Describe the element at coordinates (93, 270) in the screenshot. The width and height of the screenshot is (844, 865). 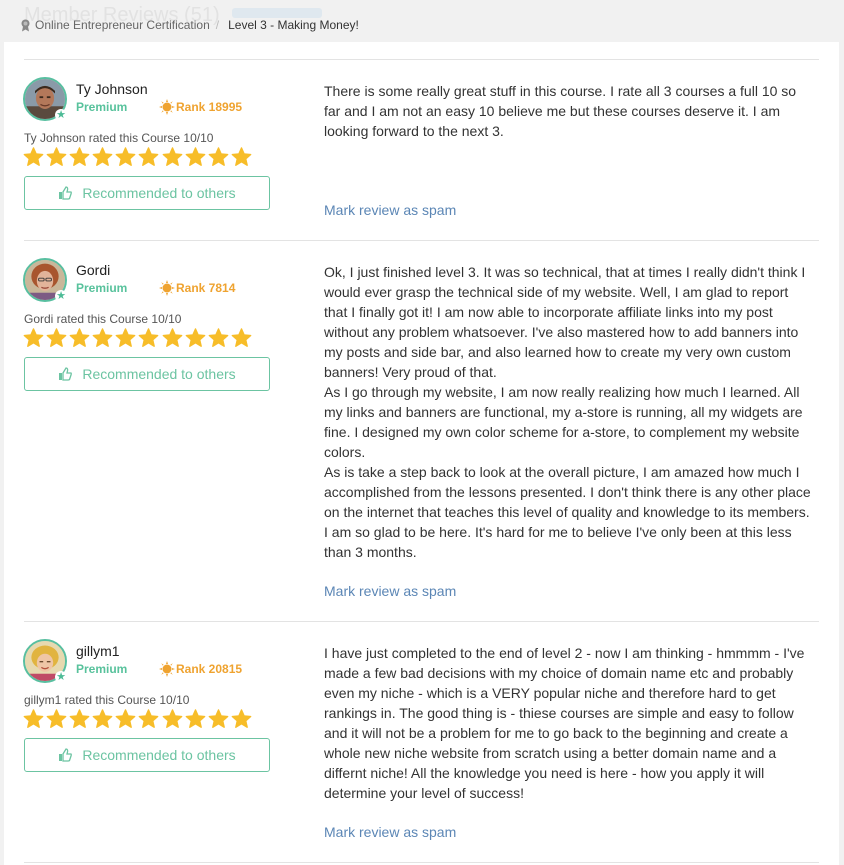
I see `reviewer-name: Gordi` at that location.